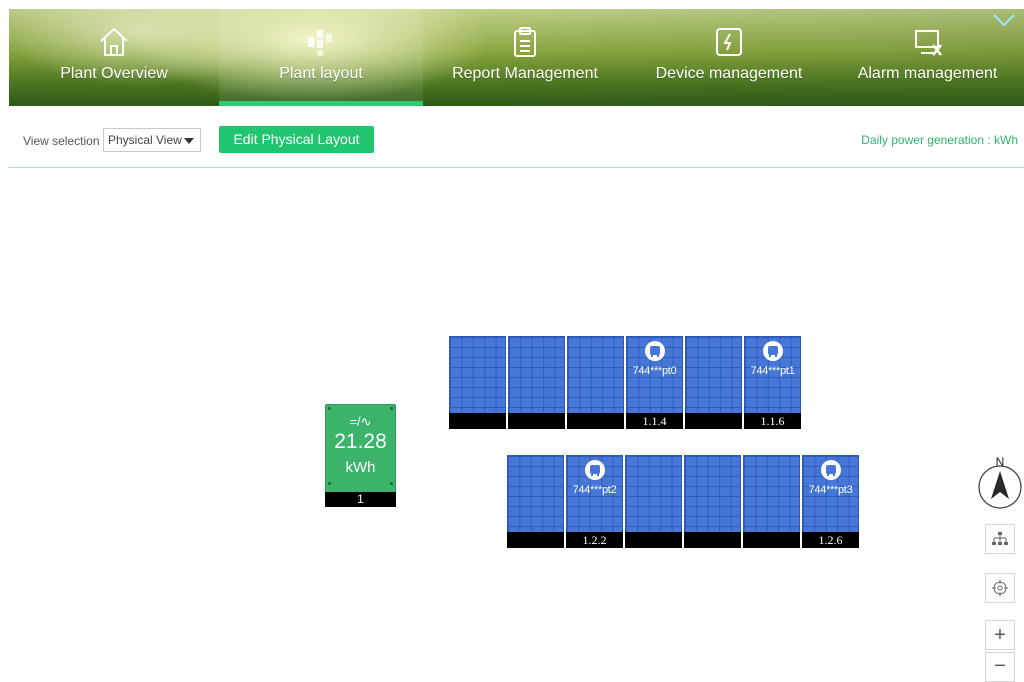 The image size is (1024, 682). What do you see at coordinates (1004, 20) in the screenshot?
I see `chevron-down-icon` at bounding box center [1004, 20].